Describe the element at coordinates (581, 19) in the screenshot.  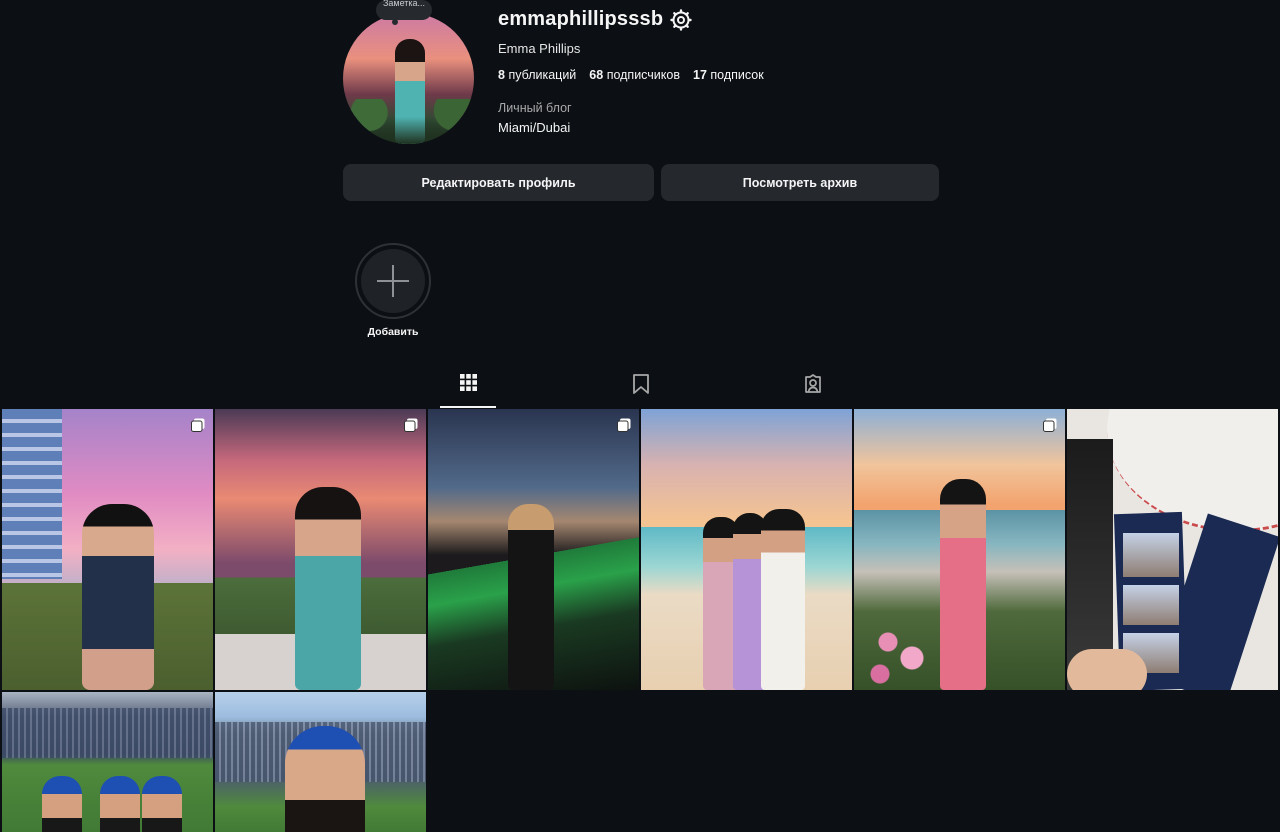
I see `profile-username: emmaphillipsssb` at that location.